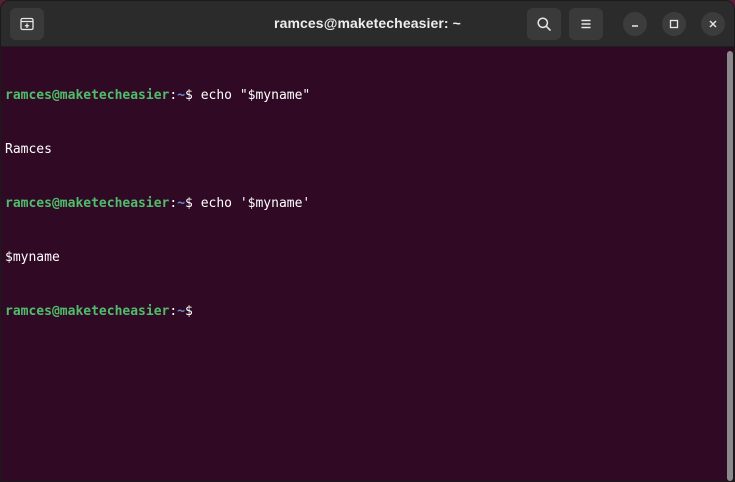 This screenshot has width=735, height=482. I want to click on terminal-line: ramces@maketecheasier:~$, so click(364, 312).